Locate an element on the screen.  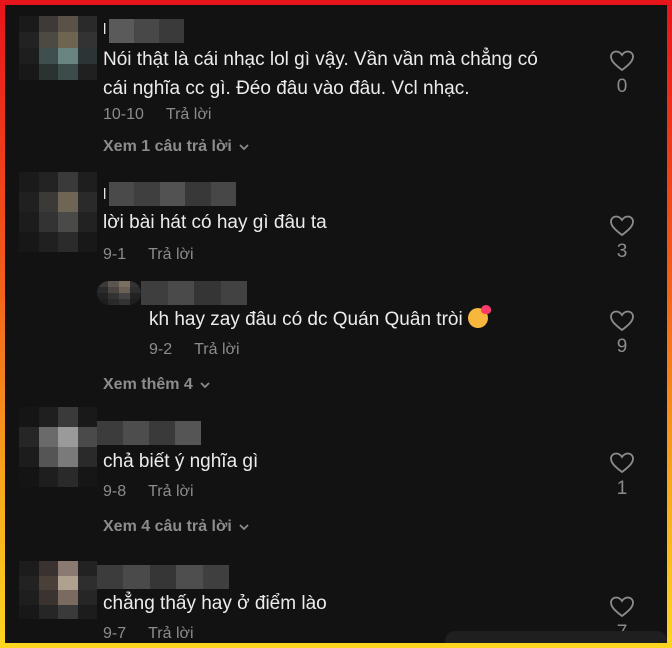
comment-meta: 9-8 Trả lời is located at coordinates (148, 492).